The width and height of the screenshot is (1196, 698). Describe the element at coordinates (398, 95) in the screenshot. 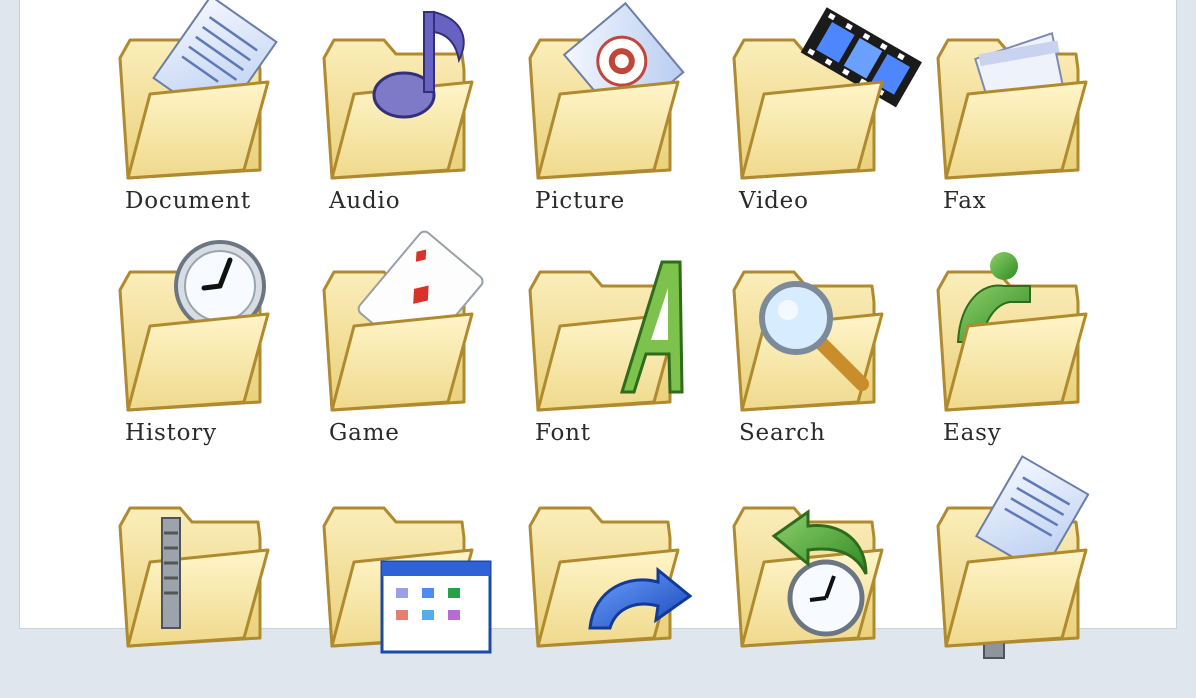

I see `audio-folder-icon` at that location.